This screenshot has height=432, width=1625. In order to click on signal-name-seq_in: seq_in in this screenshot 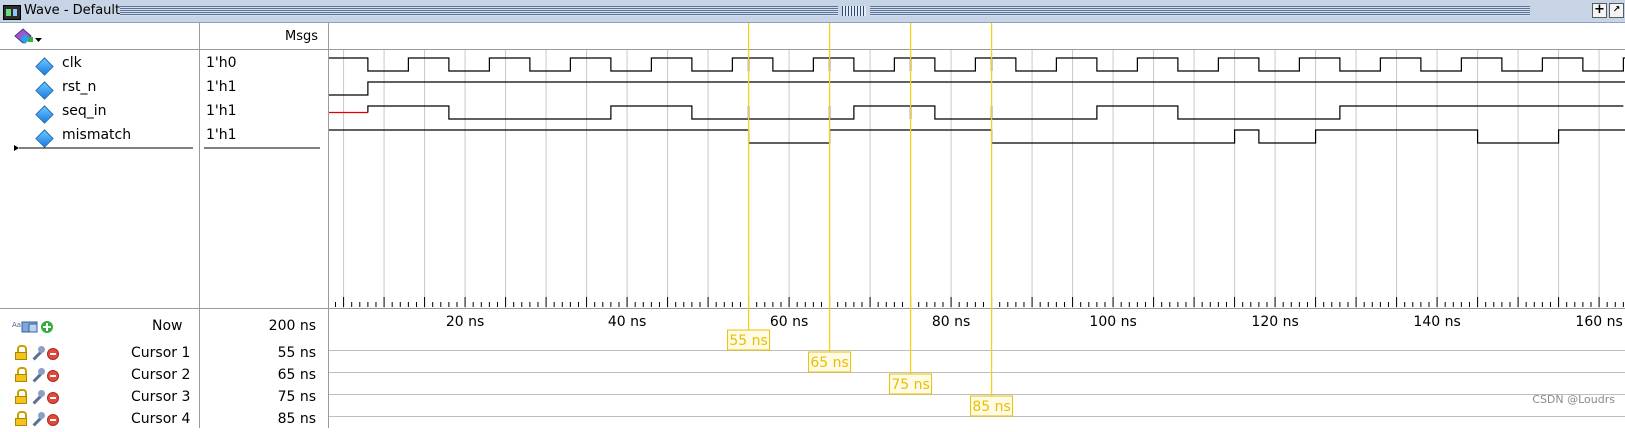, I will do `click(84, 111)`.